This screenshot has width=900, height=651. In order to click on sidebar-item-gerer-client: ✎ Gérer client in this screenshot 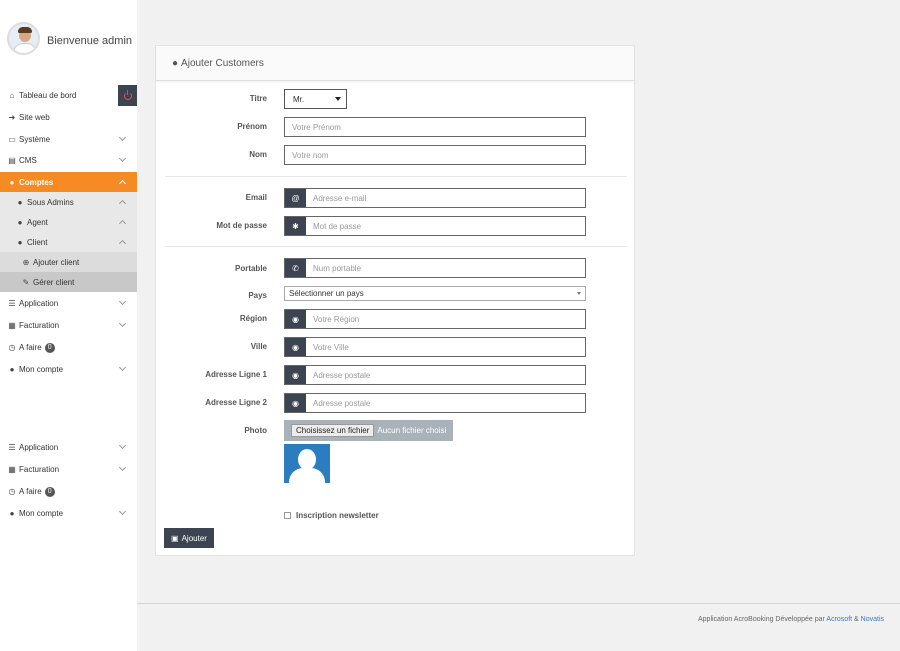, I will do `click(68, 282)`.